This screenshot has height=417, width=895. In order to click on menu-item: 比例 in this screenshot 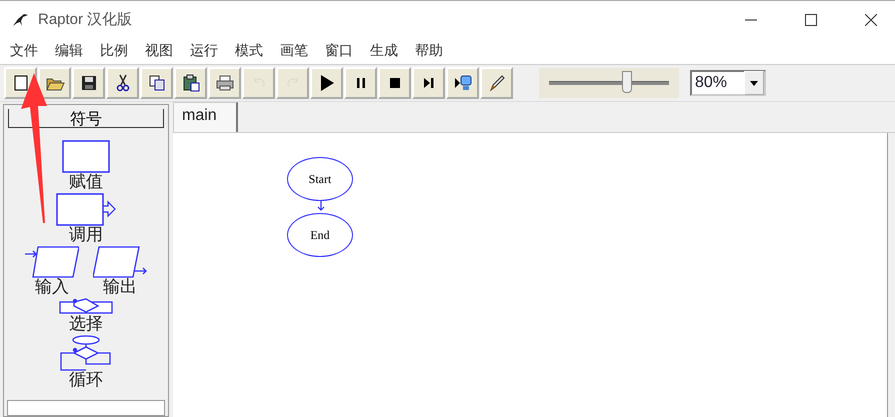, I will do `click(114, 51)`.